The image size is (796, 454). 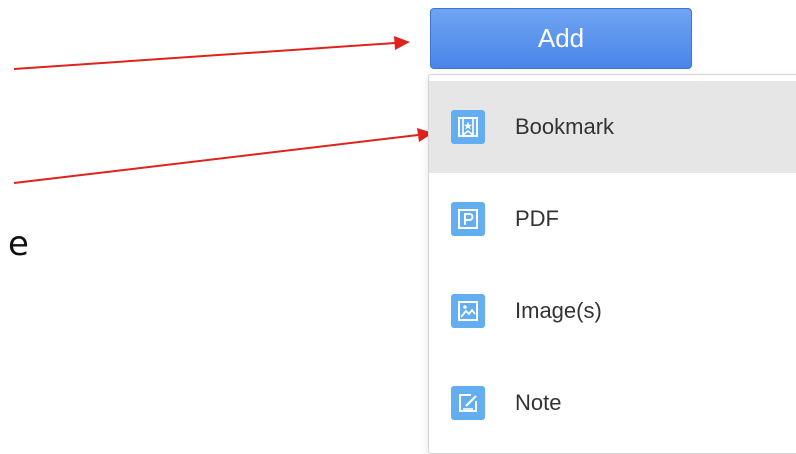 What do you see at coordinates (468, 311) in the screenshot?
I see `image-icon` at bounding box center [468, 311].